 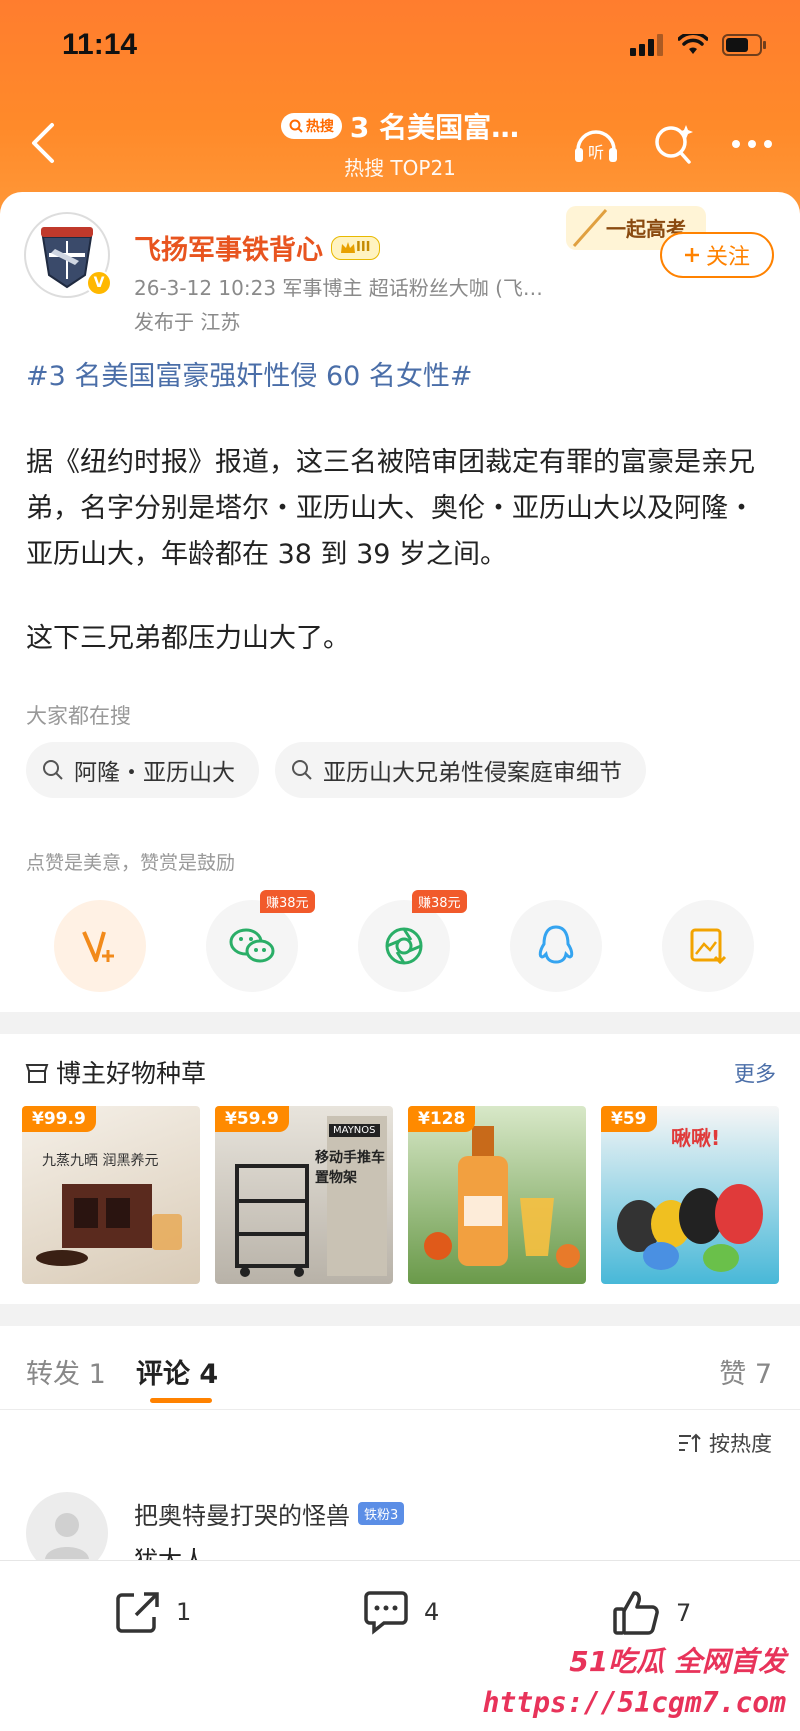 I want to click on share-wechat-button: 赚38元, so click(x=260, y=941).